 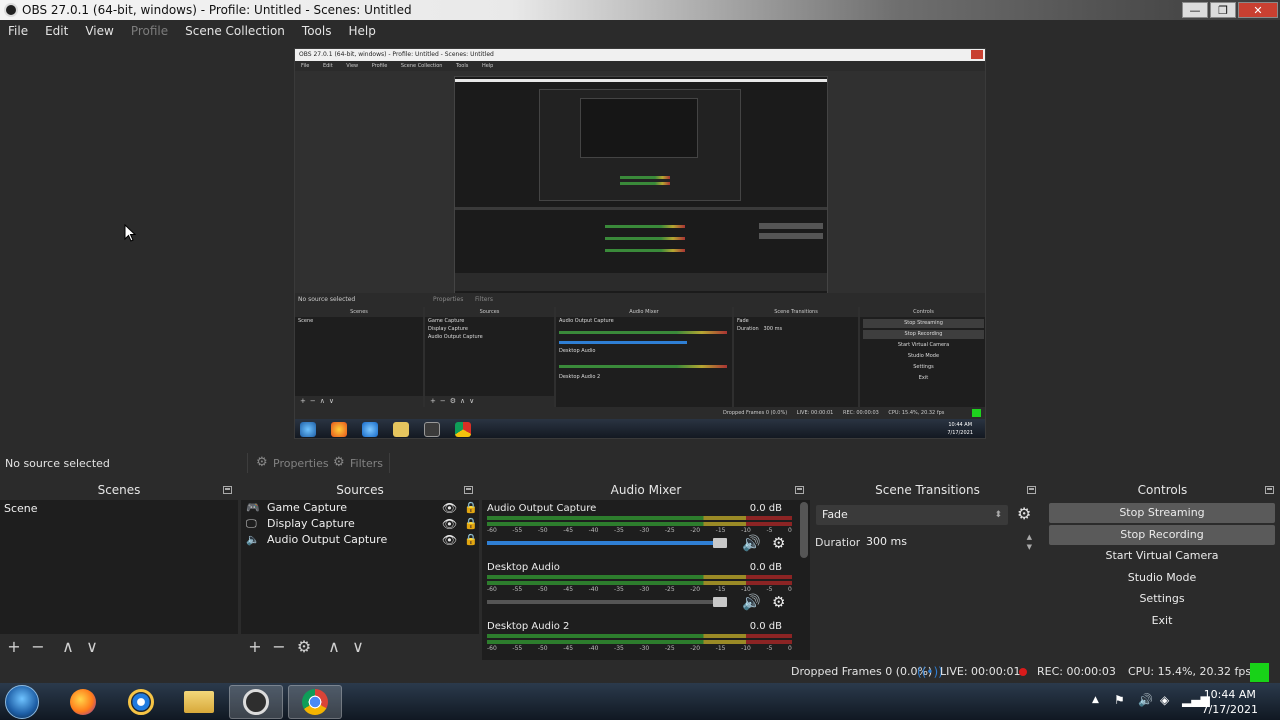 I want to click on remove-scene-button: −, so click(x=38, y=647).